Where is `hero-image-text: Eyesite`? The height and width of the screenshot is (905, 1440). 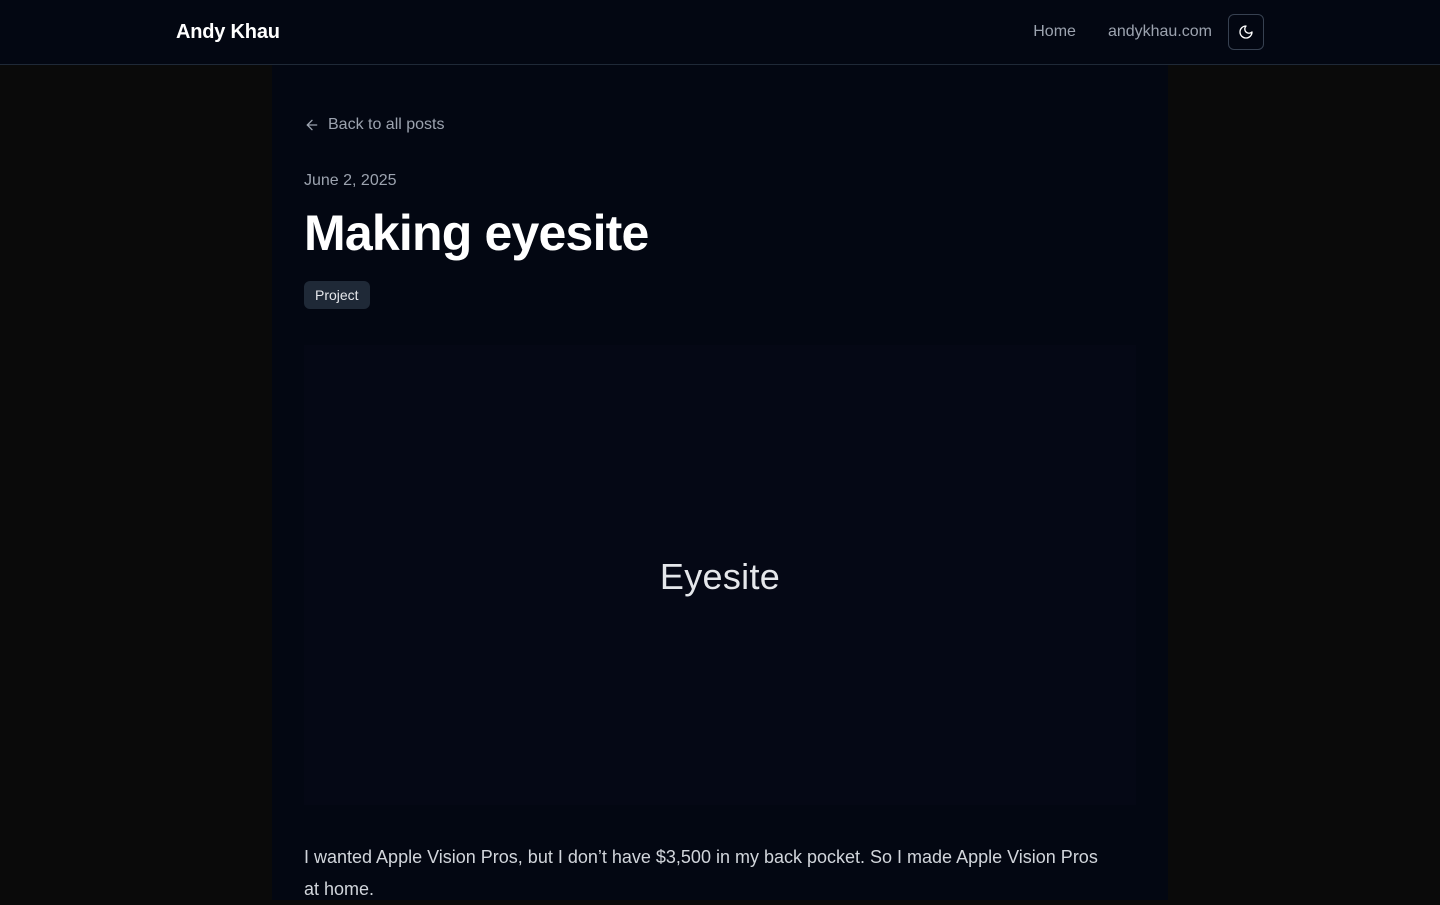
hero-image-text: Eyesite is located at coordinates (720, 576).